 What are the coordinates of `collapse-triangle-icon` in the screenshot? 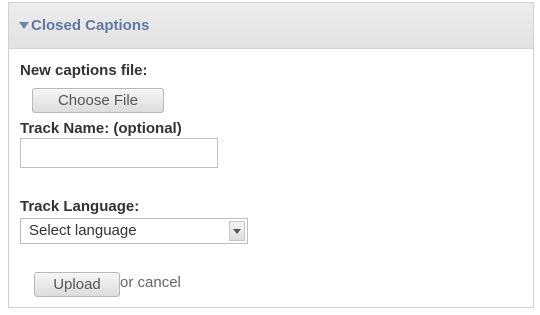 It's located at (24, 25).